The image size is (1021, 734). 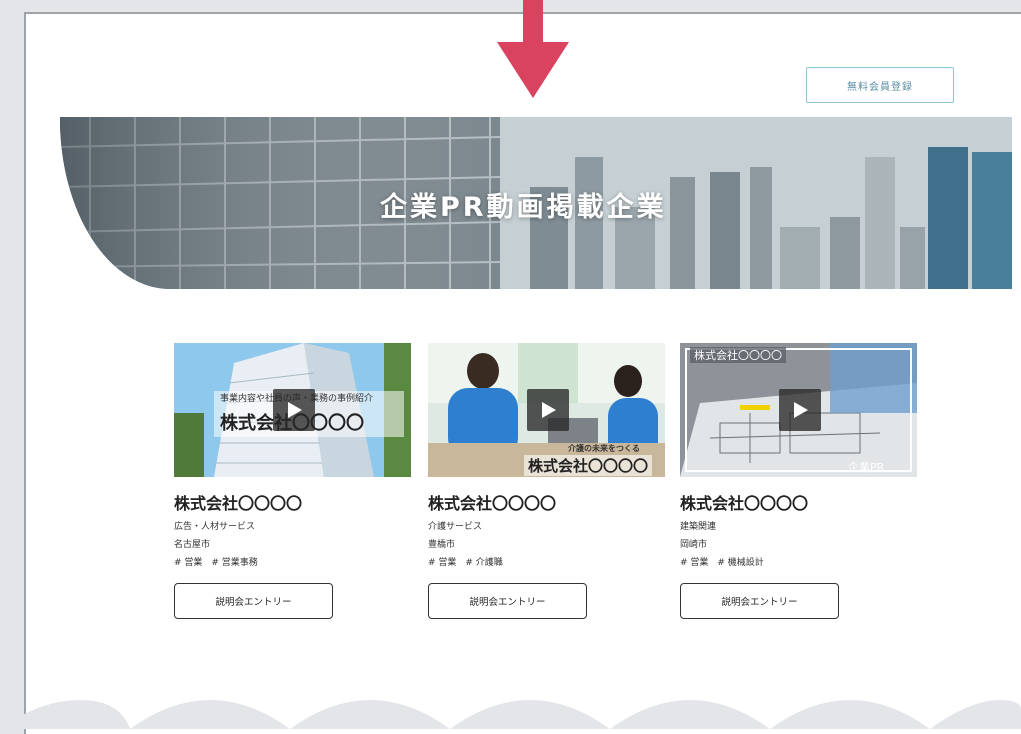 What do you see at coordinates (523, 207) in the screenshot?
I see `hero-title: 企業PR動画掲載企業` at bounding box center [523, 207].